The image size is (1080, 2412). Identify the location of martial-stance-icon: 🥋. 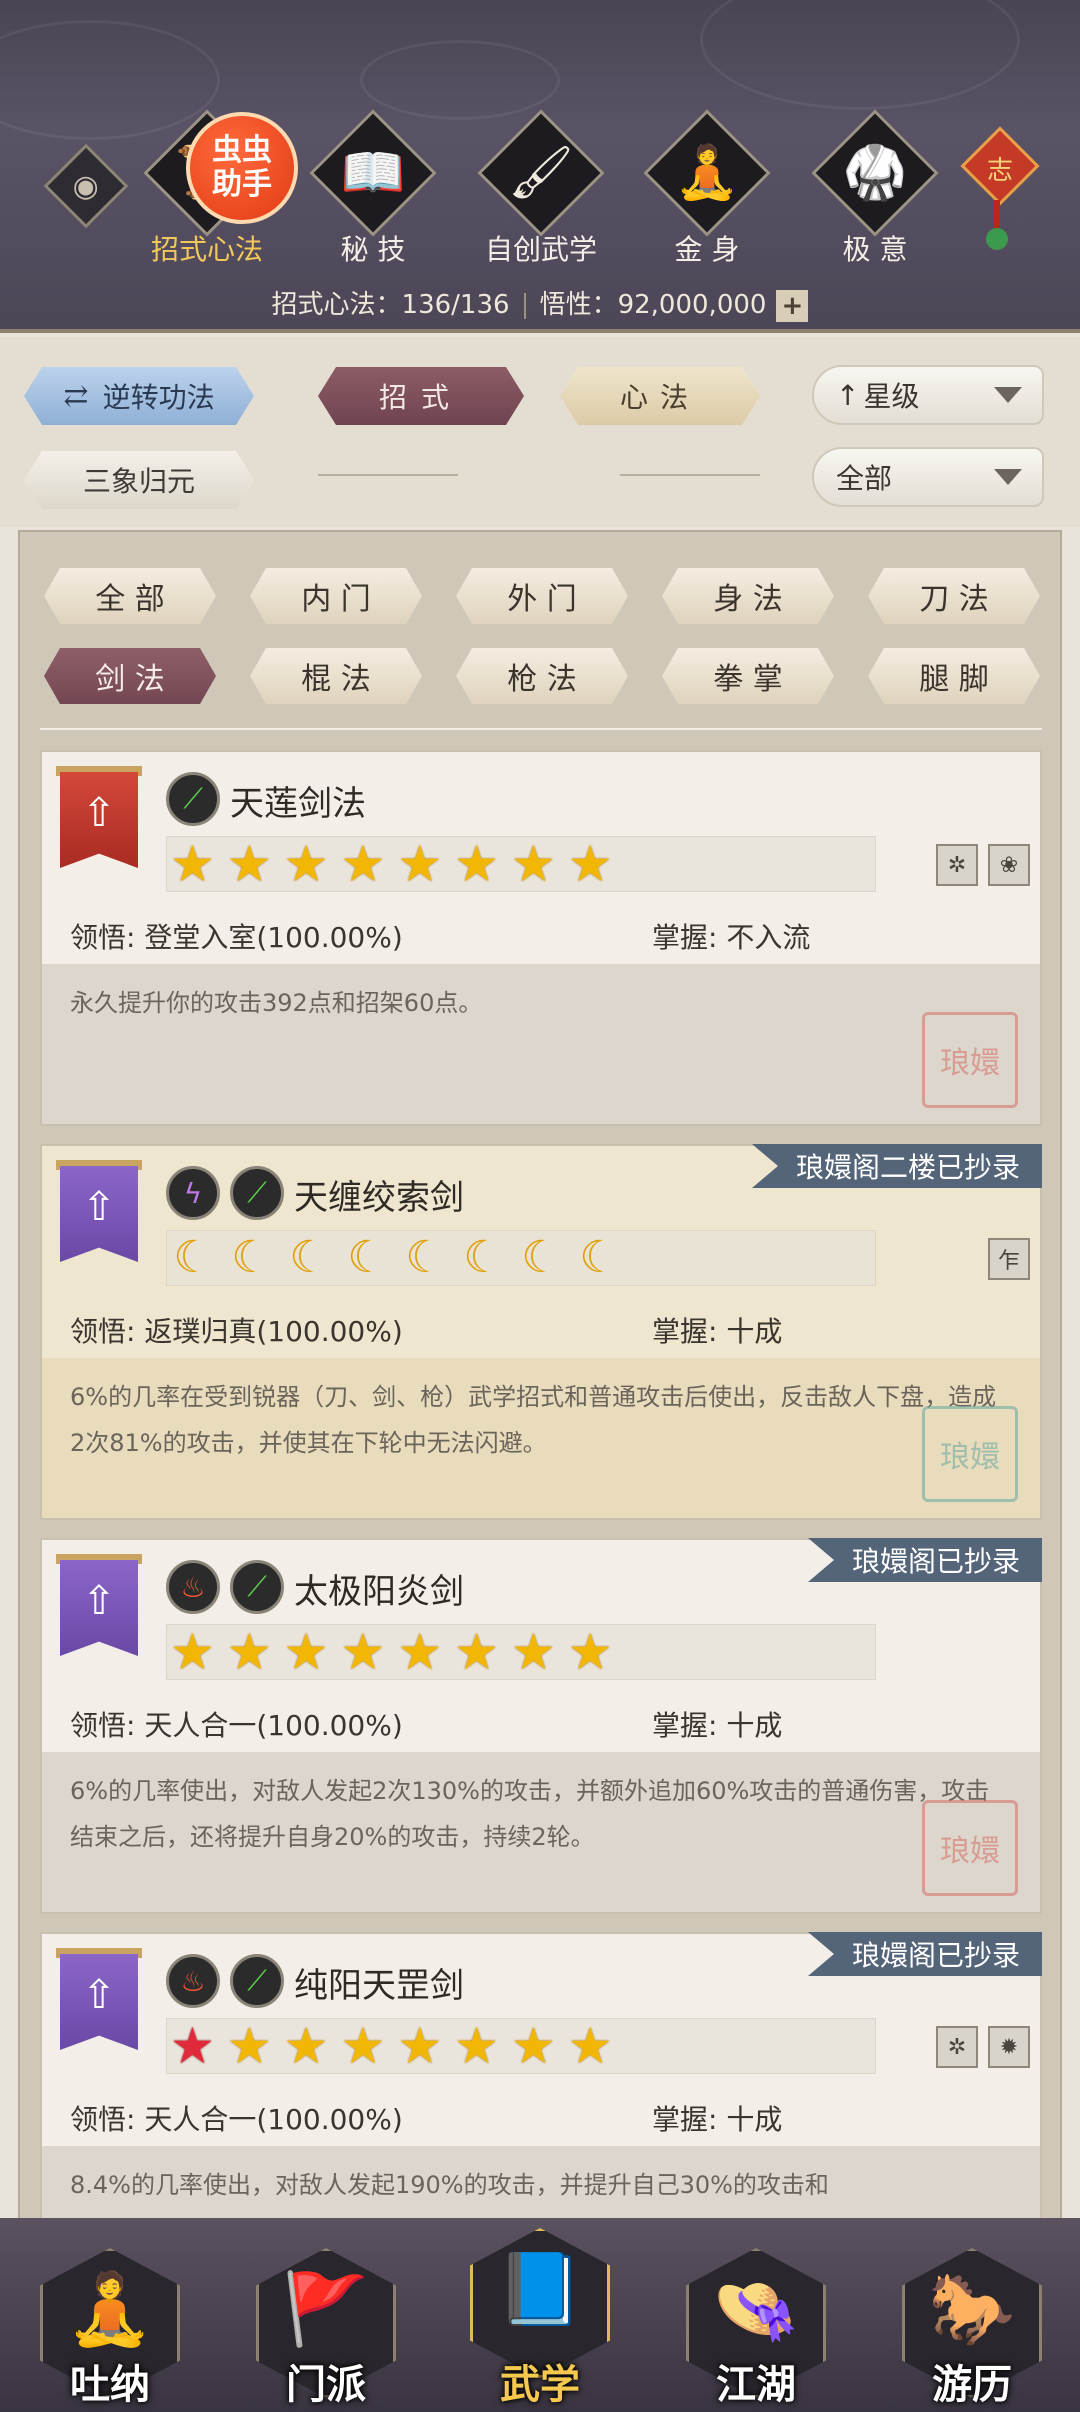
(875, 173).